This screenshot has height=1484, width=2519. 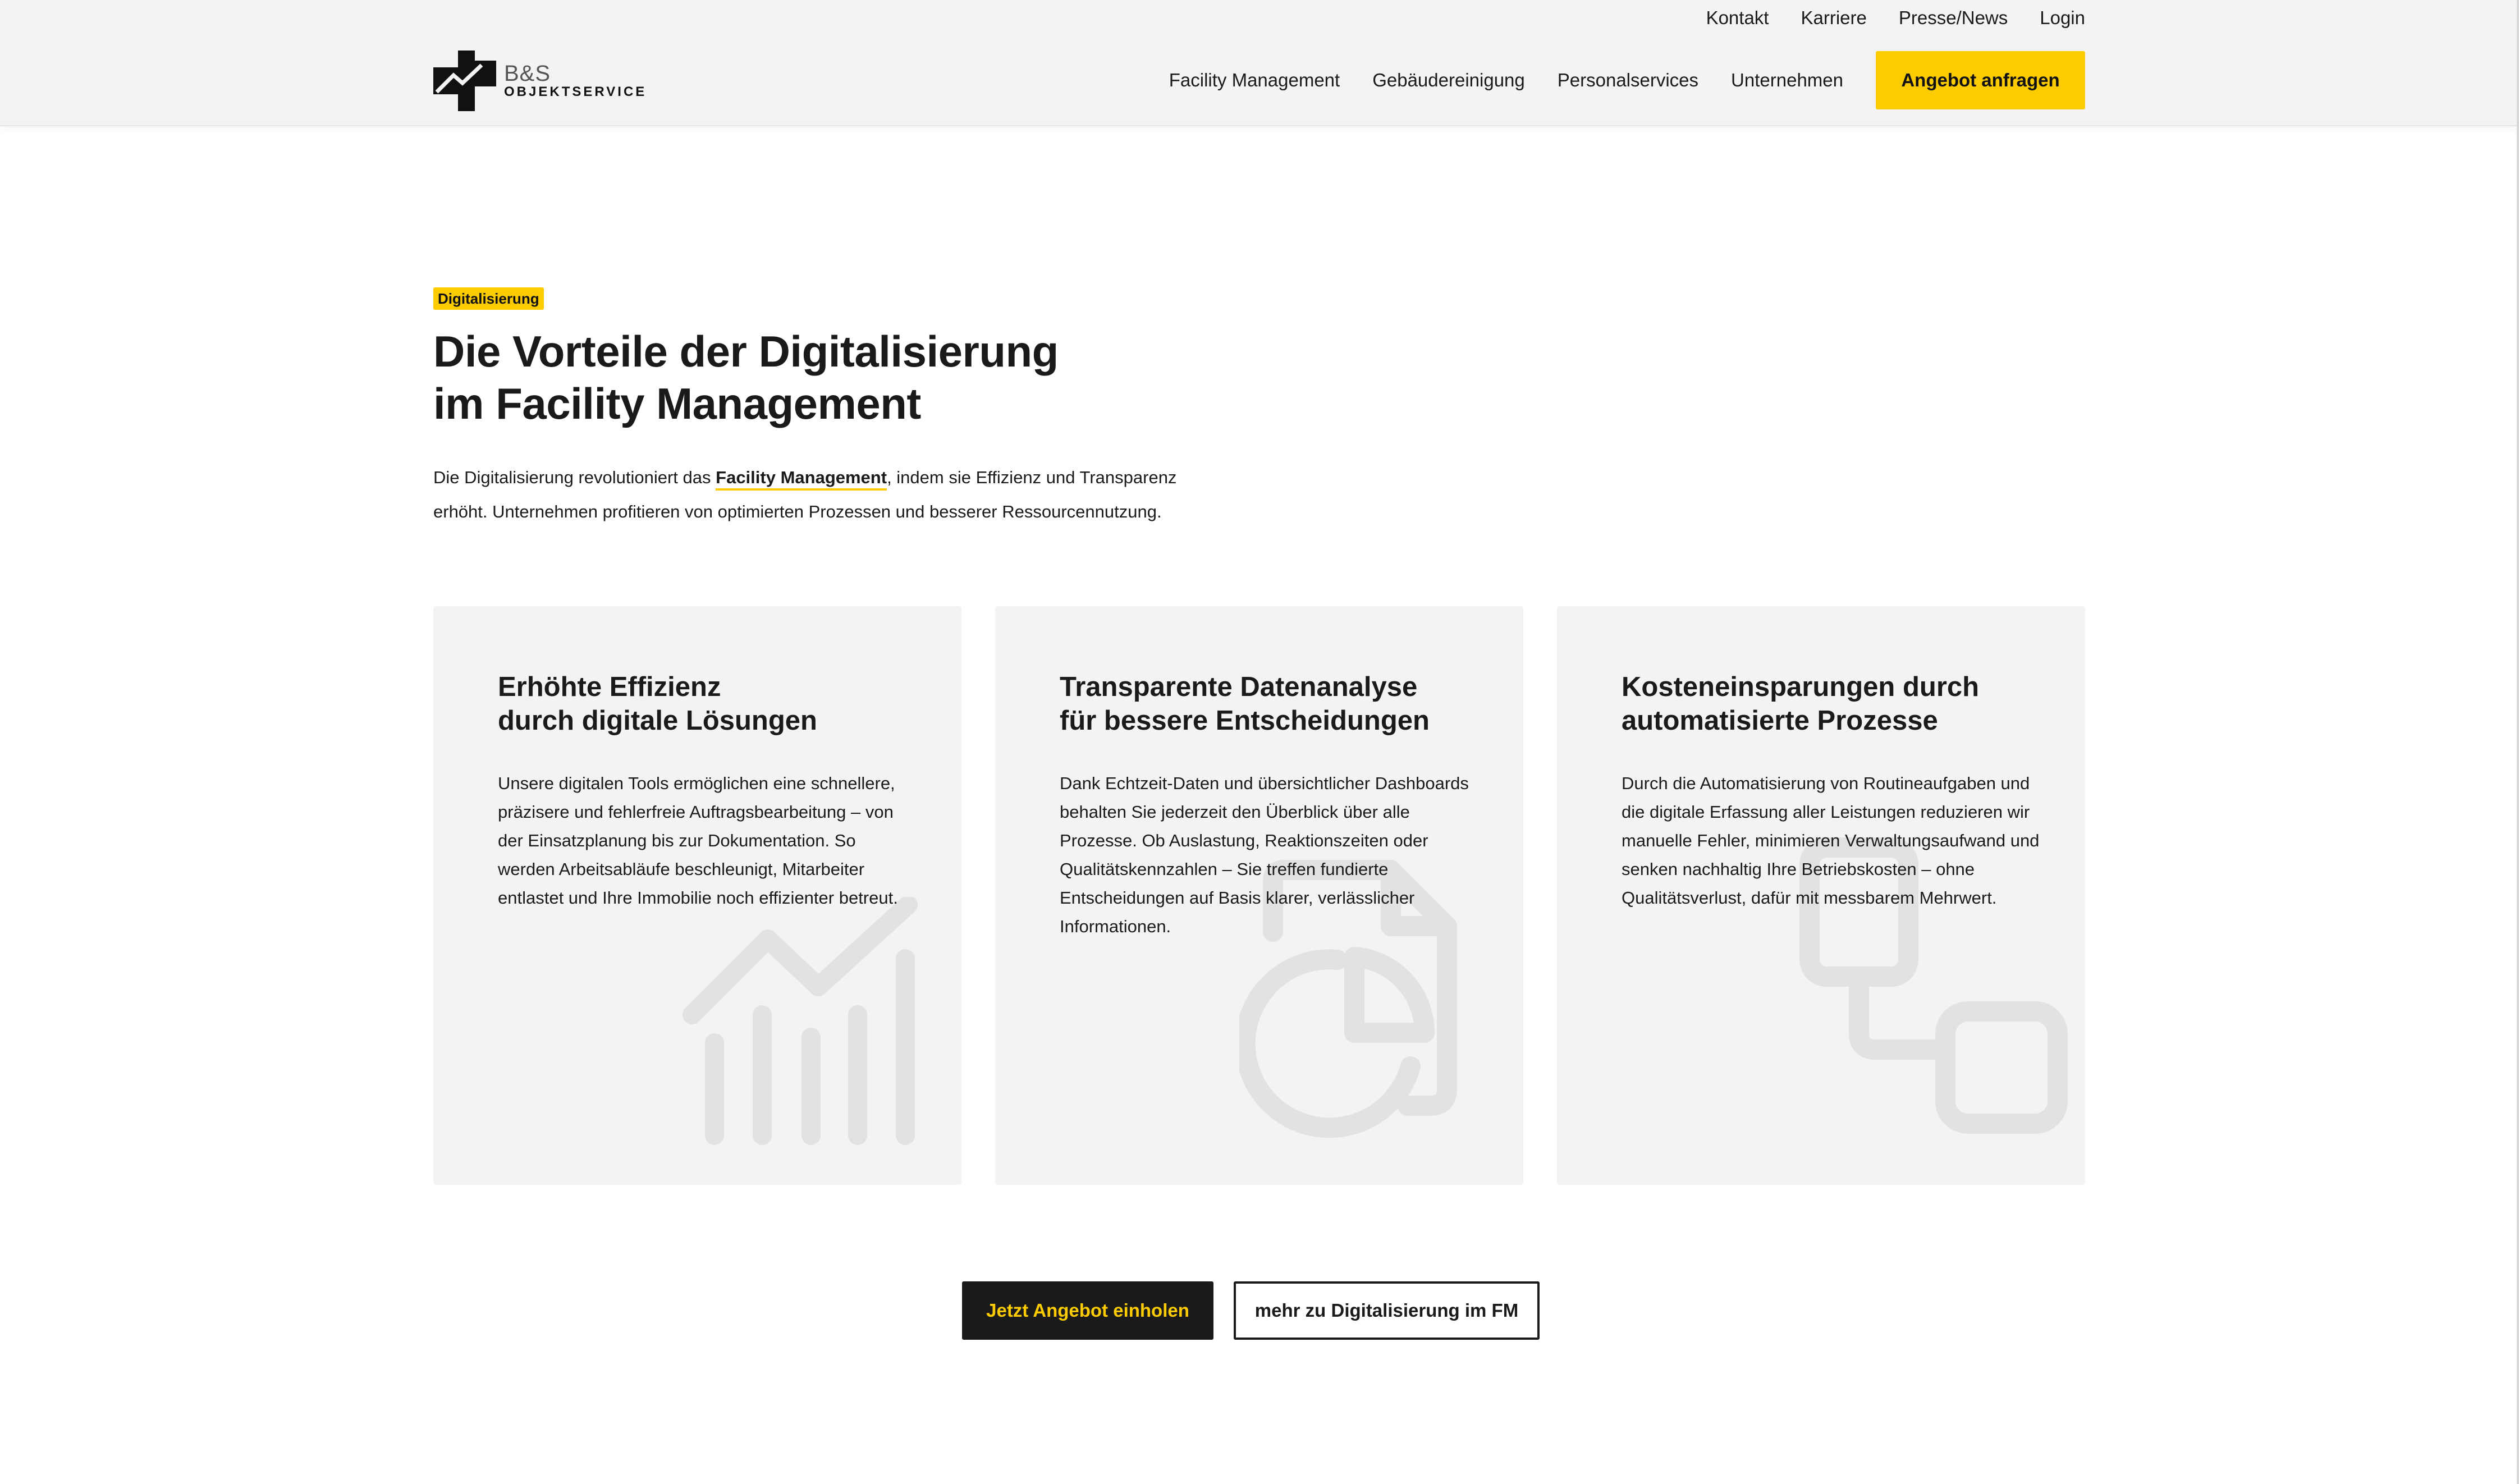 What do you see at coordinates (1259, 17) in the screenshot?
I see `utility-bar: Kontakt Karriere Presse/News Login` at bounding box center [1259, 17].